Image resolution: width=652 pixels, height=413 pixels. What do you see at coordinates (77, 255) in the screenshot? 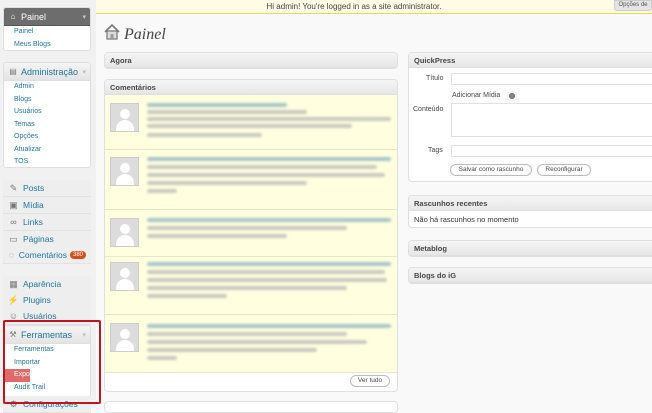
I see `comment-count-badge: 380` at bounding box center [77, 255].